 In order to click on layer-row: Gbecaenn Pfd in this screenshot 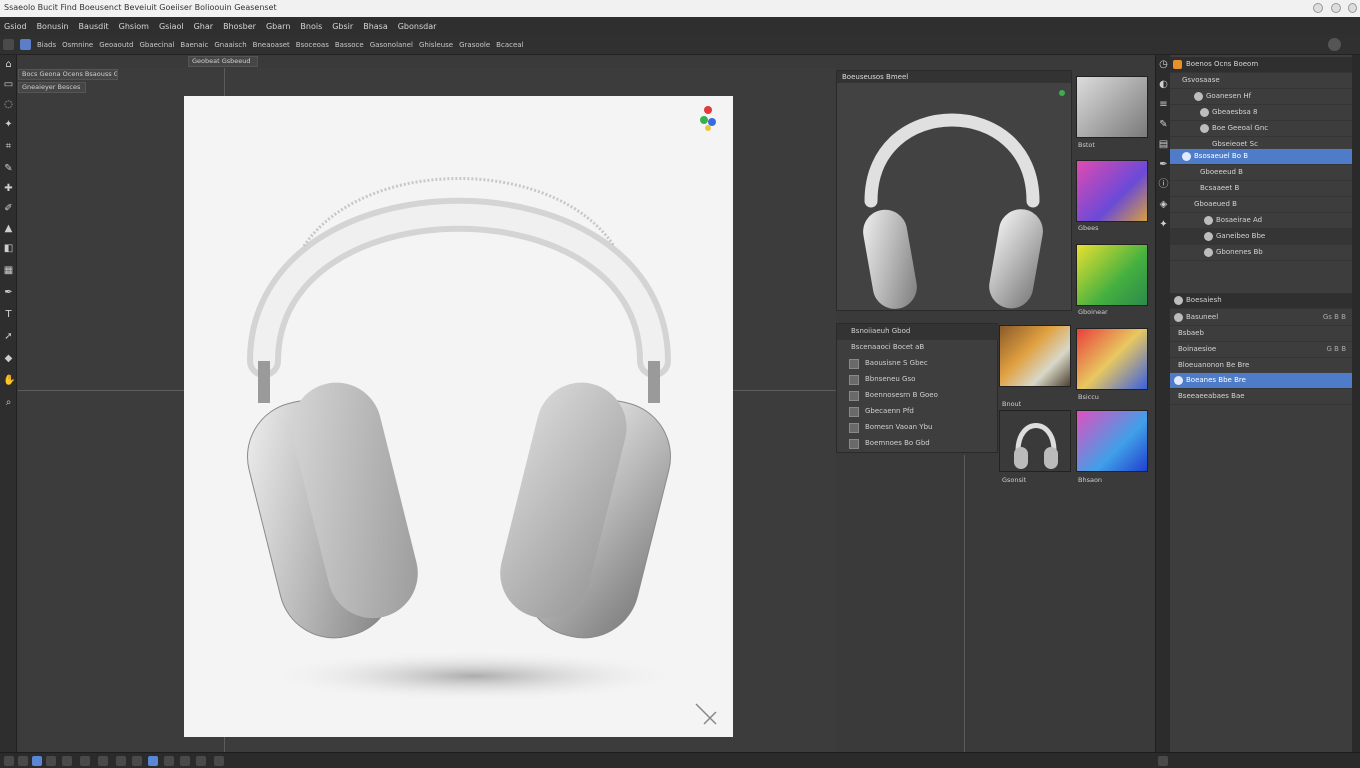, I will do `click(918, 412)`.